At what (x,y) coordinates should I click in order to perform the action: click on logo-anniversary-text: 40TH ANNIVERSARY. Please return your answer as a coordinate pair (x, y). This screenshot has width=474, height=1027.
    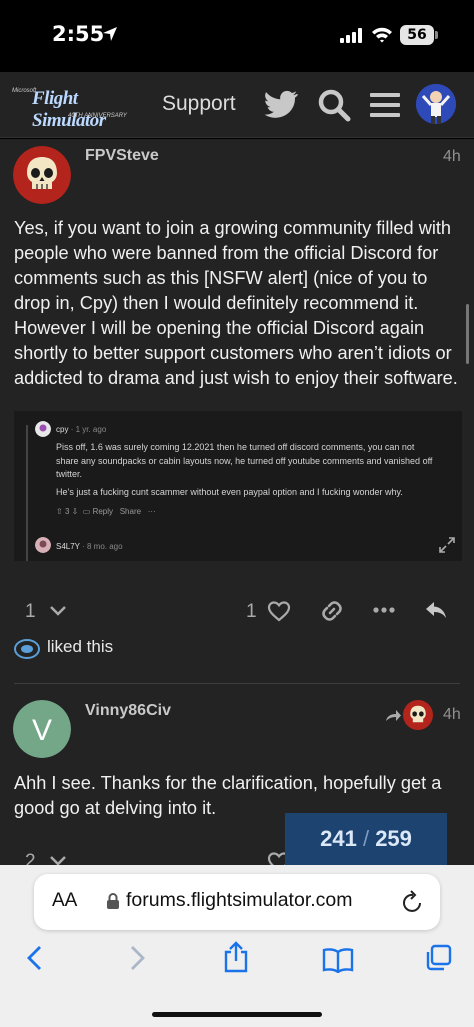
    Looking at the image, I should click on (97, 116).